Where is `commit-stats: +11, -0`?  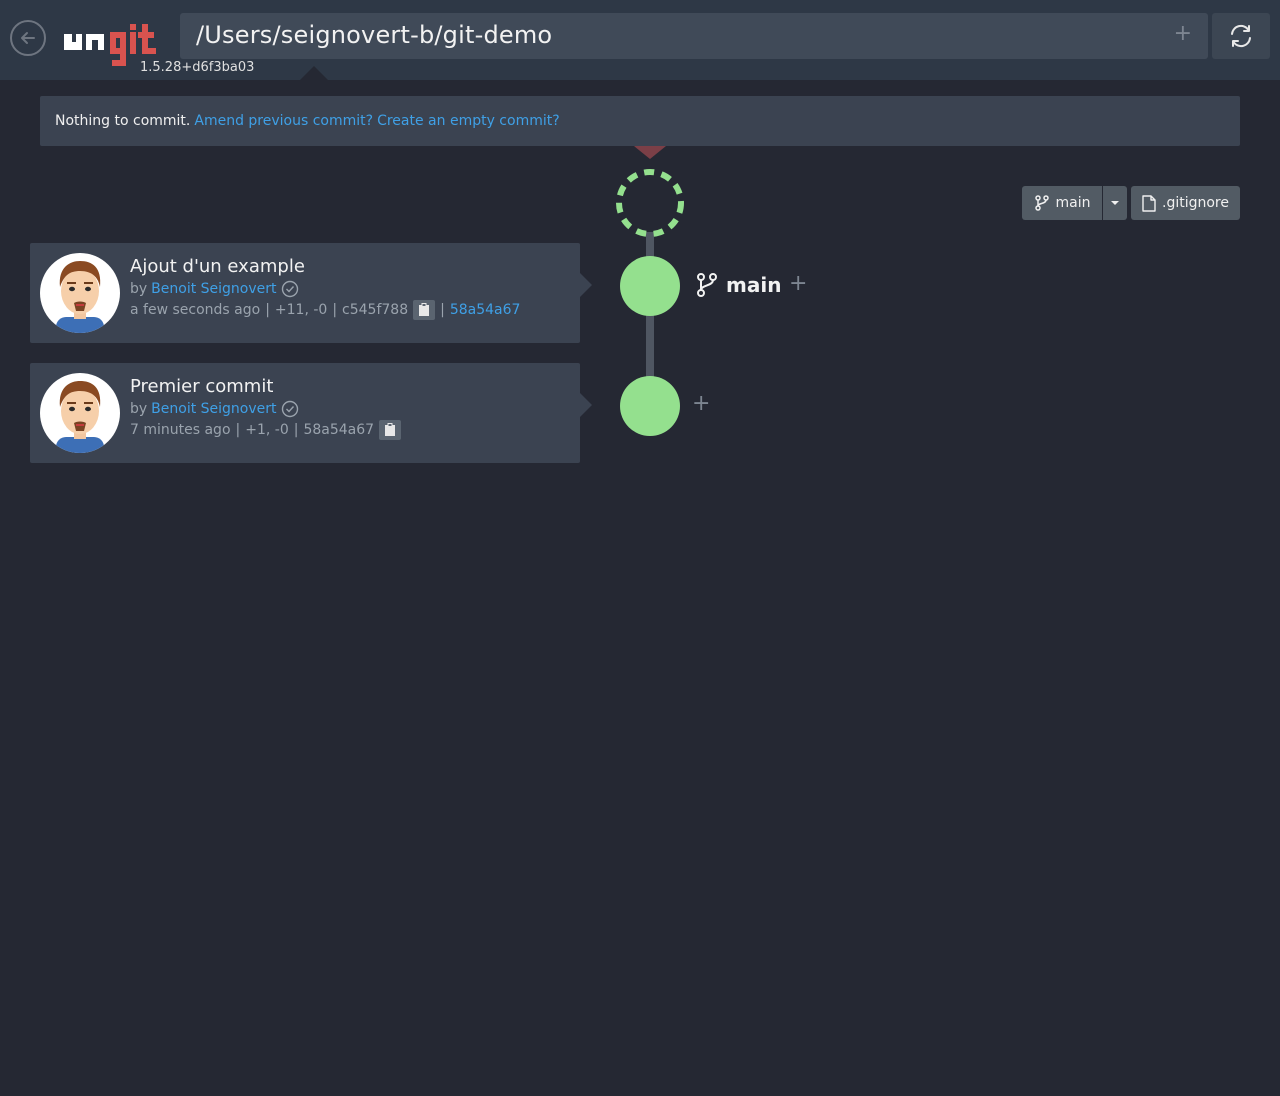 commit-stats: +11, -0 is located at coordinates (301, 310).